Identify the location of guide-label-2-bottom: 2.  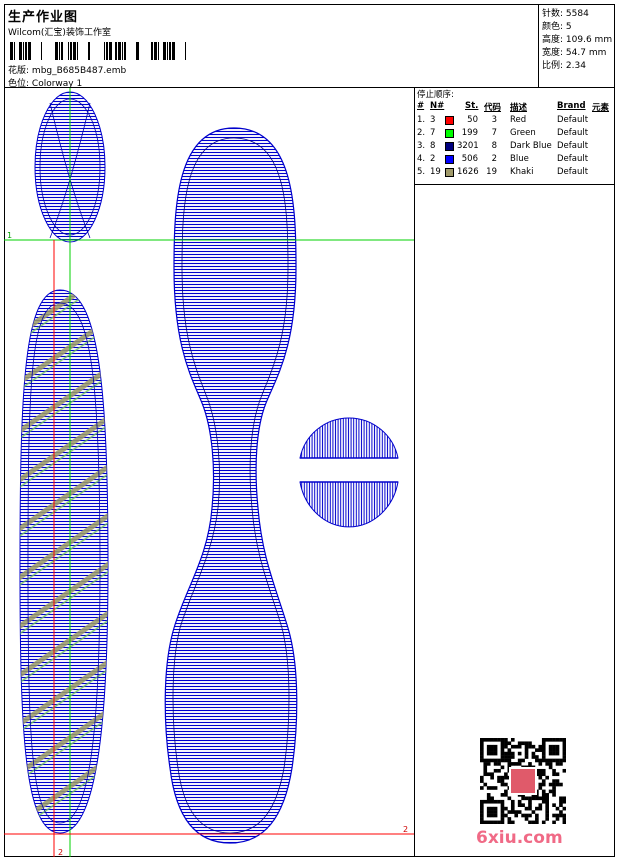
(60, 852).